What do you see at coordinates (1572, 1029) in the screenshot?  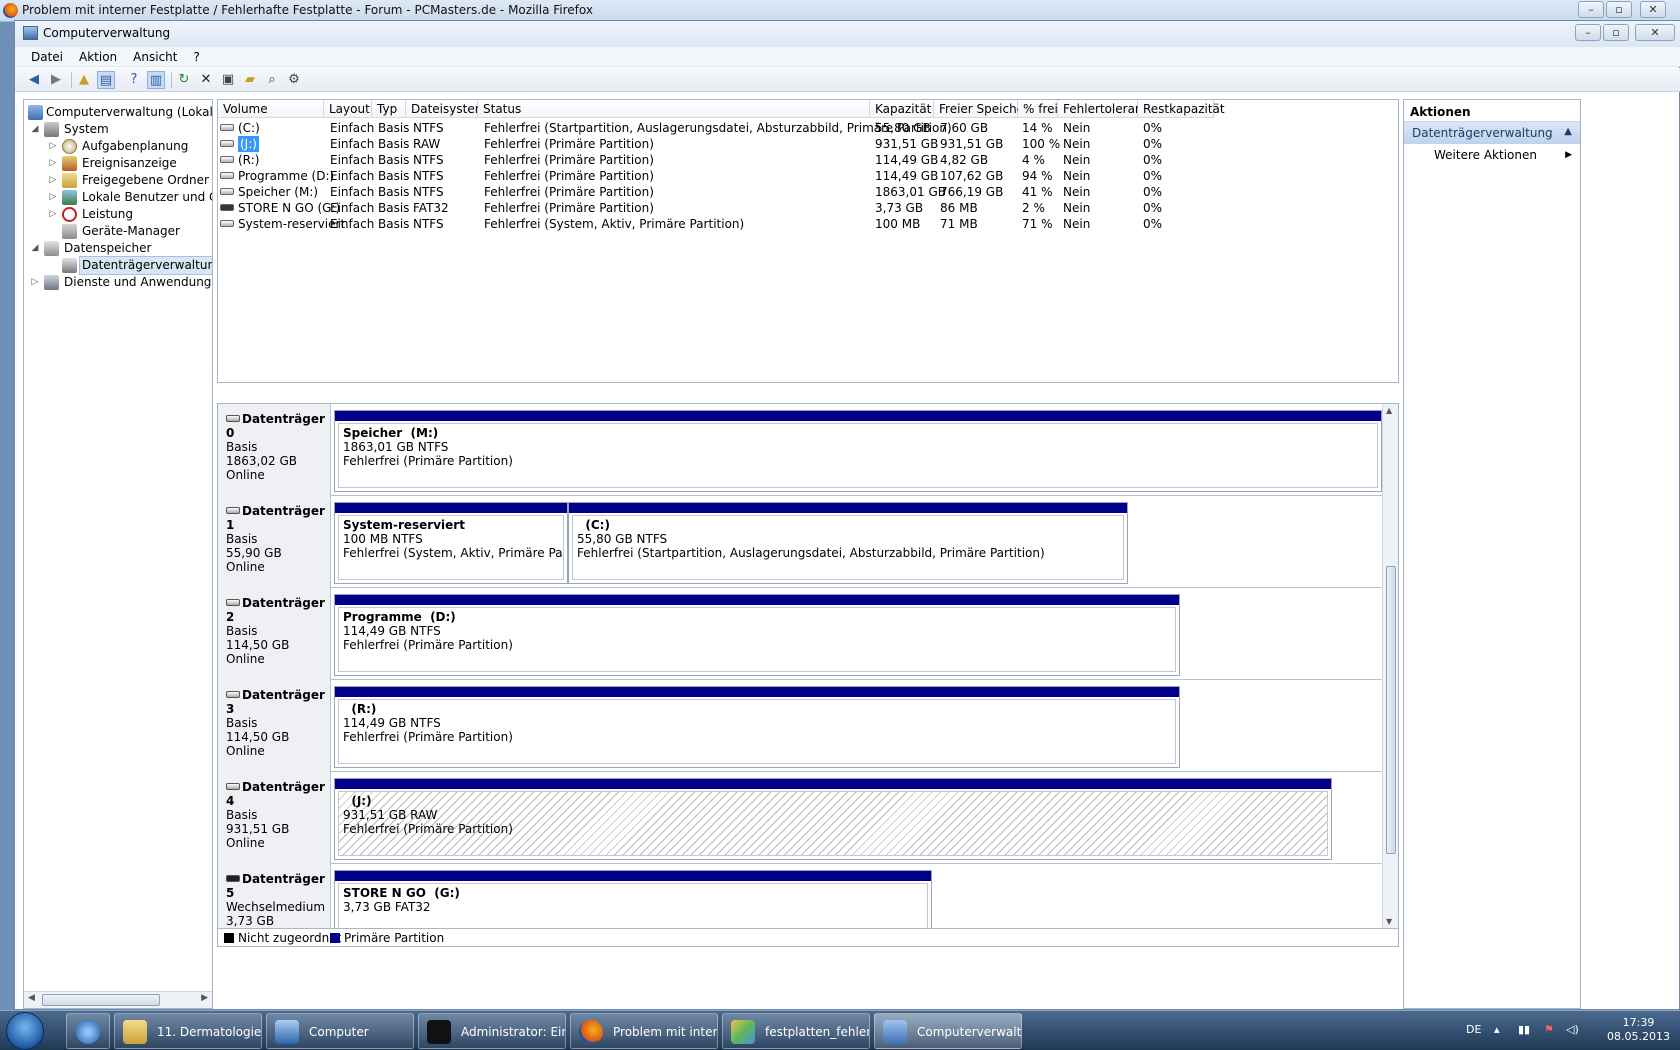 I see `volume-icon: ◁)` at bounding box center [1572, 1029].